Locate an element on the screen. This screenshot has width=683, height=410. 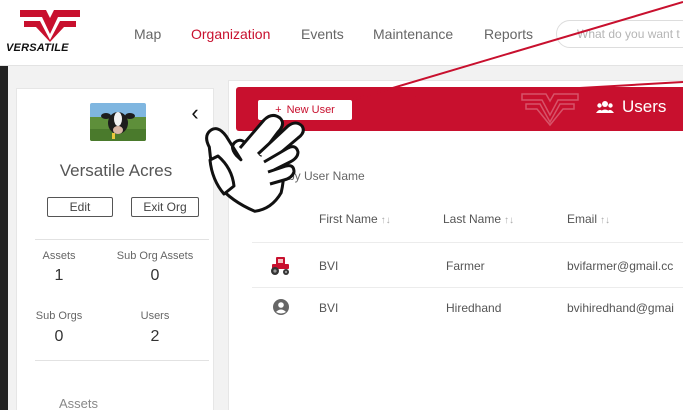
cell-email: bvihiredhand@gmai is located at coordinates (620, 308).